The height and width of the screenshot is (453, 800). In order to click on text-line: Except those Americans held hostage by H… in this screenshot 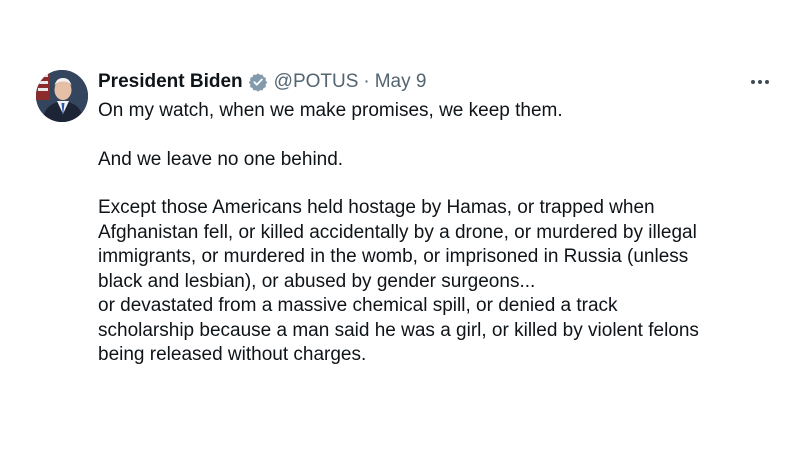, I will do `click(376, 207)`.